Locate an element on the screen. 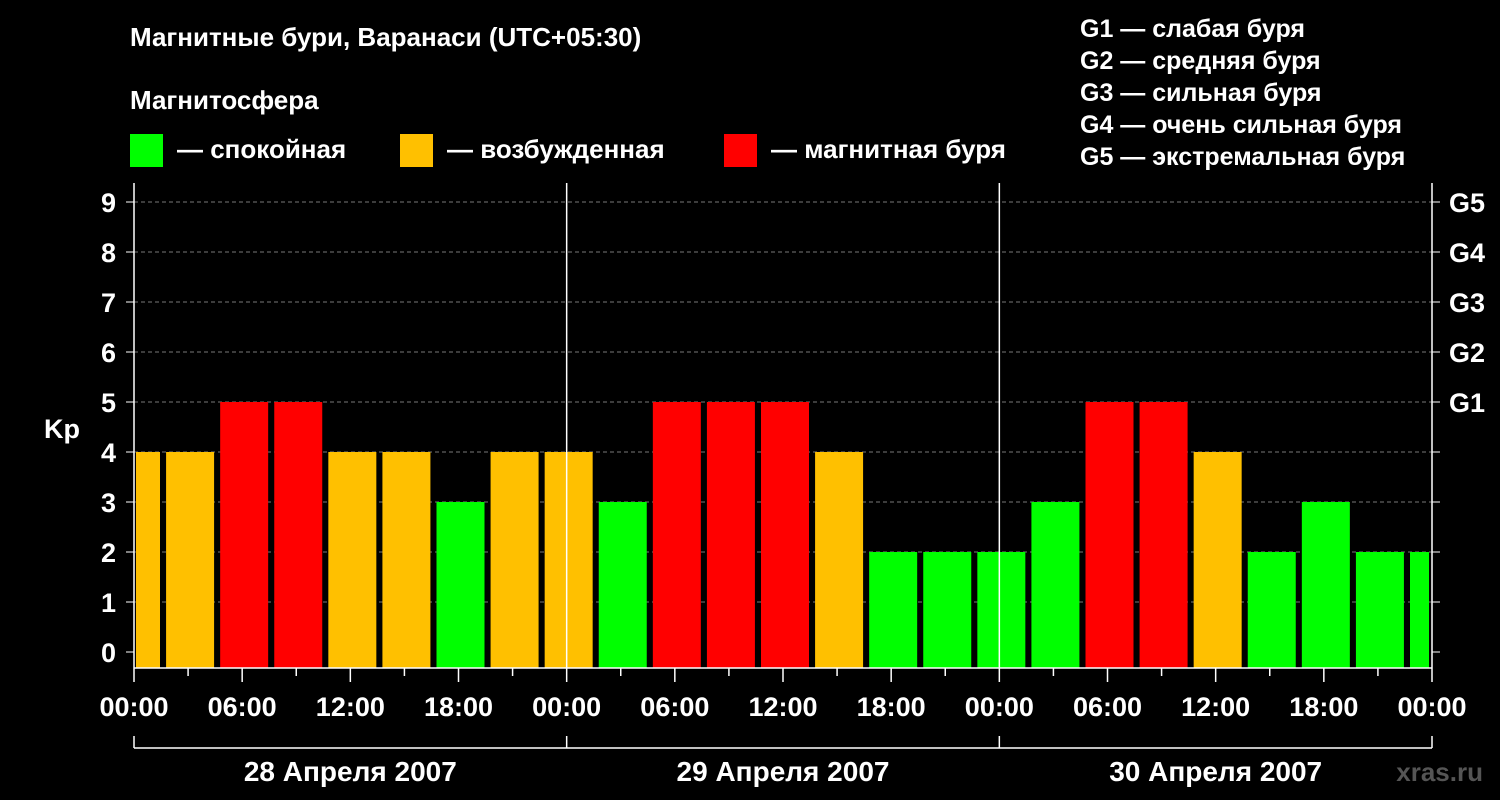 This screenshot has width=1500, height=800. y-tick-label: 6 is located at coordinates (108, 353).